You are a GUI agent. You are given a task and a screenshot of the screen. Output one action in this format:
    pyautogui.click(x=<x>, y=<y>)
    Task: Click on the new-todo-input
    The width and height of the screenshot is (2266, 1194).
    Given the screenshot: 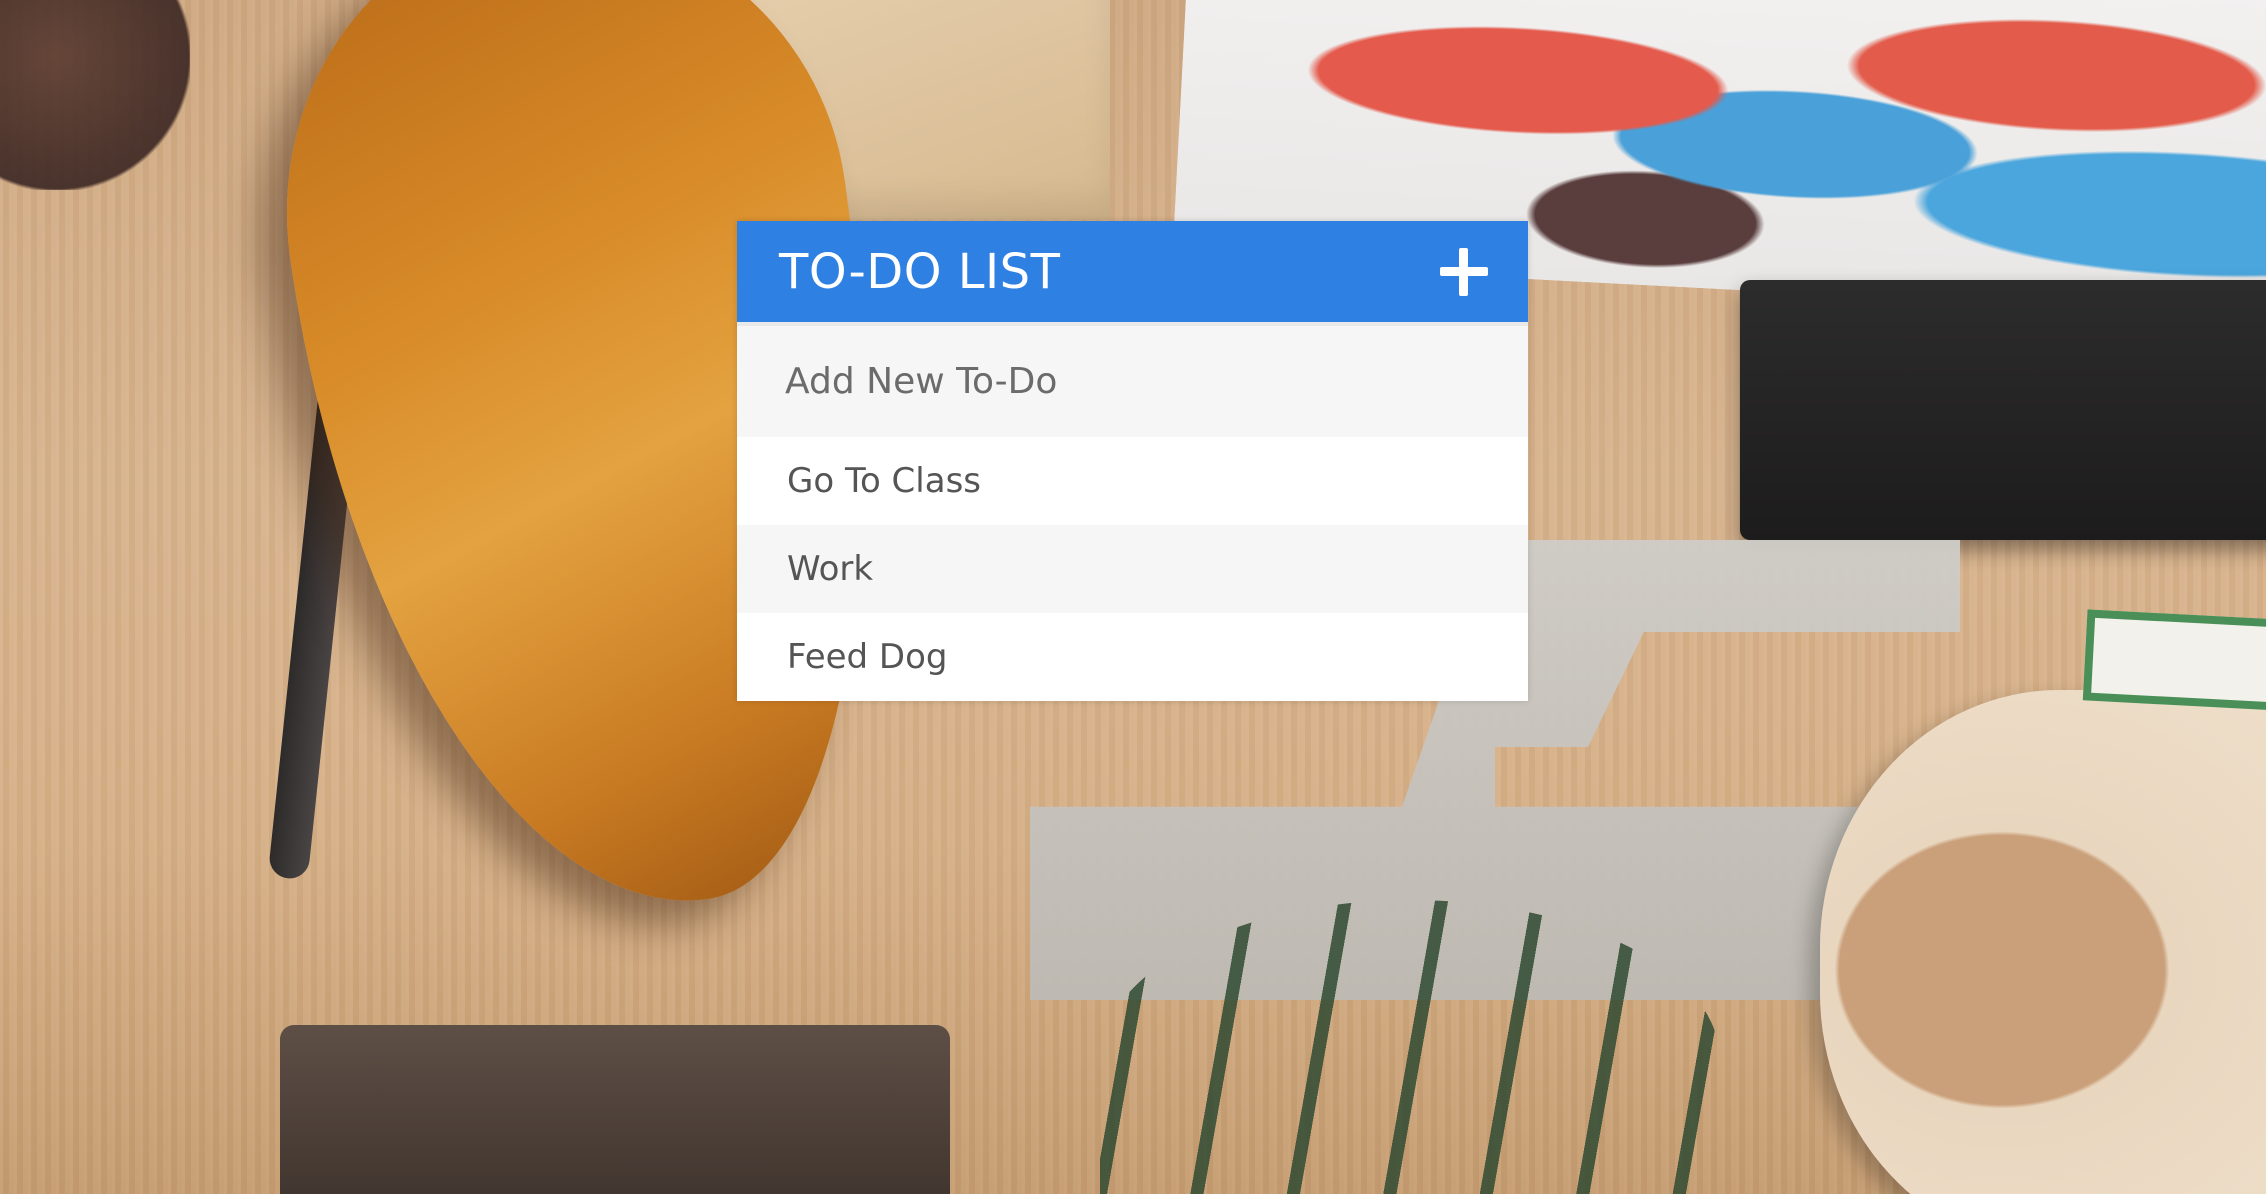 What is the action you would take?
    pyautogui.click(x=1132, y=379)
    